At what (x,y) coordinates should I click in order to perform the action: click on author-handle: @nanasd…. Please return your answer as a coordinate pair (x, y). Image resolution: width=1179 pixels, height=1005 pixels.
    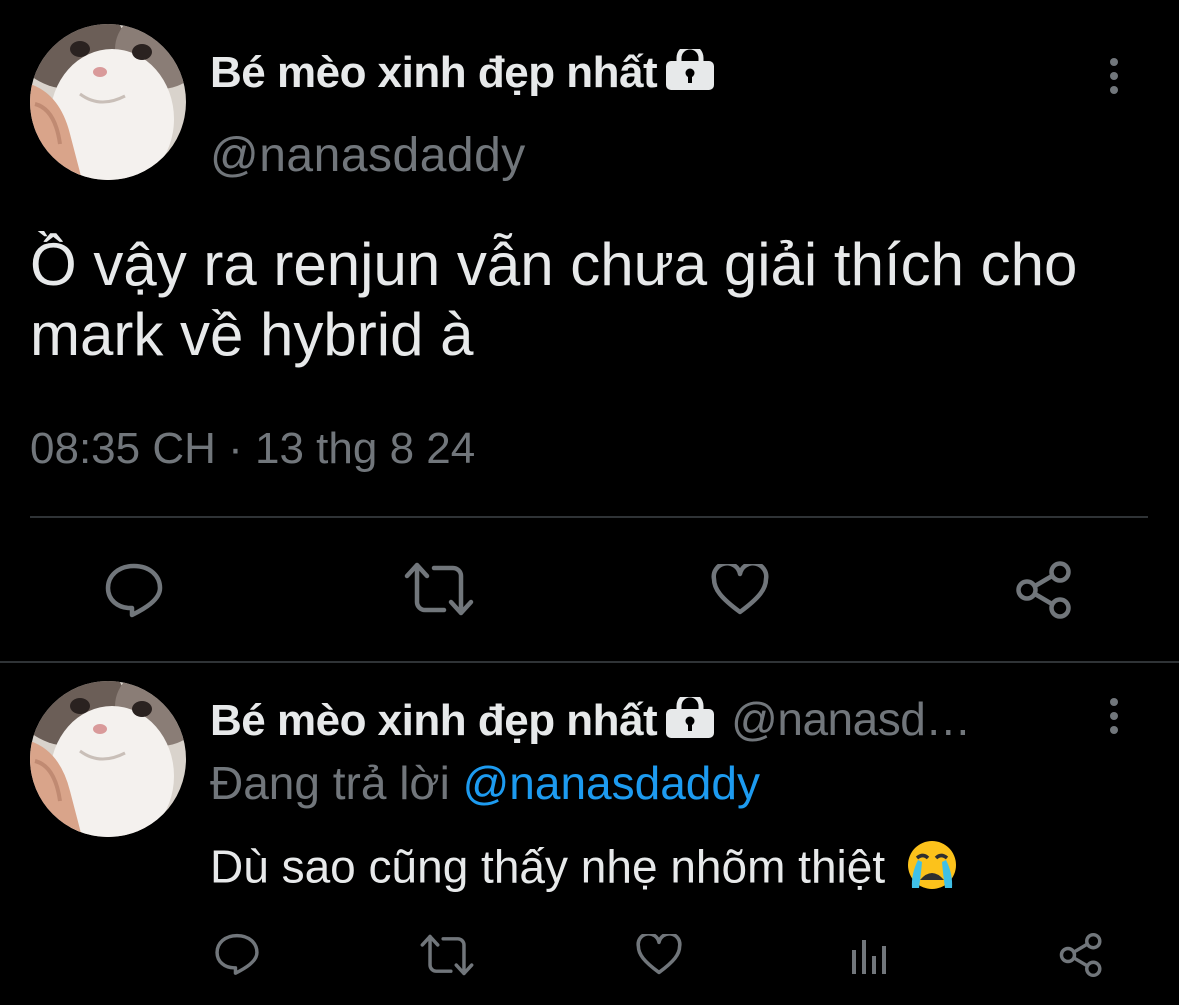
    Looking at the image, I should click on (851, 719).